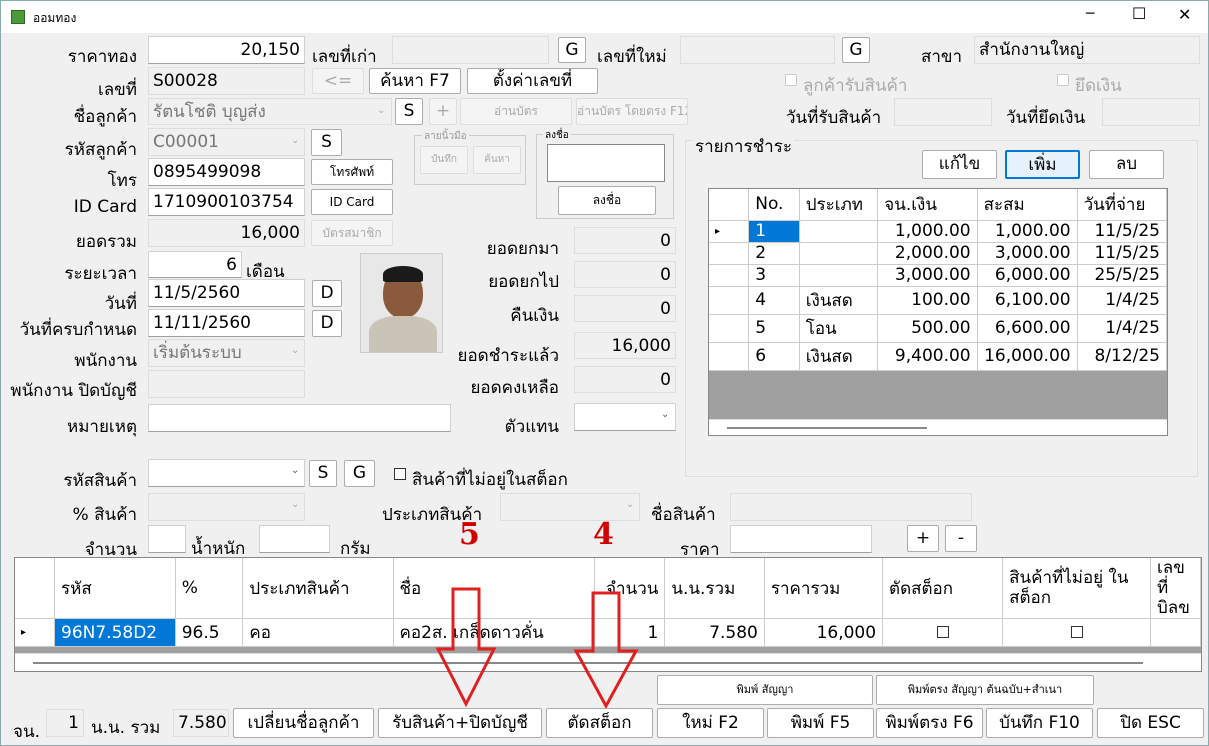 The image size is (1209, 746). What do you see at coordinates (1063, 80) in the screenshot?
I see `withhold-checkbox` at bounding box center [1063, 80].